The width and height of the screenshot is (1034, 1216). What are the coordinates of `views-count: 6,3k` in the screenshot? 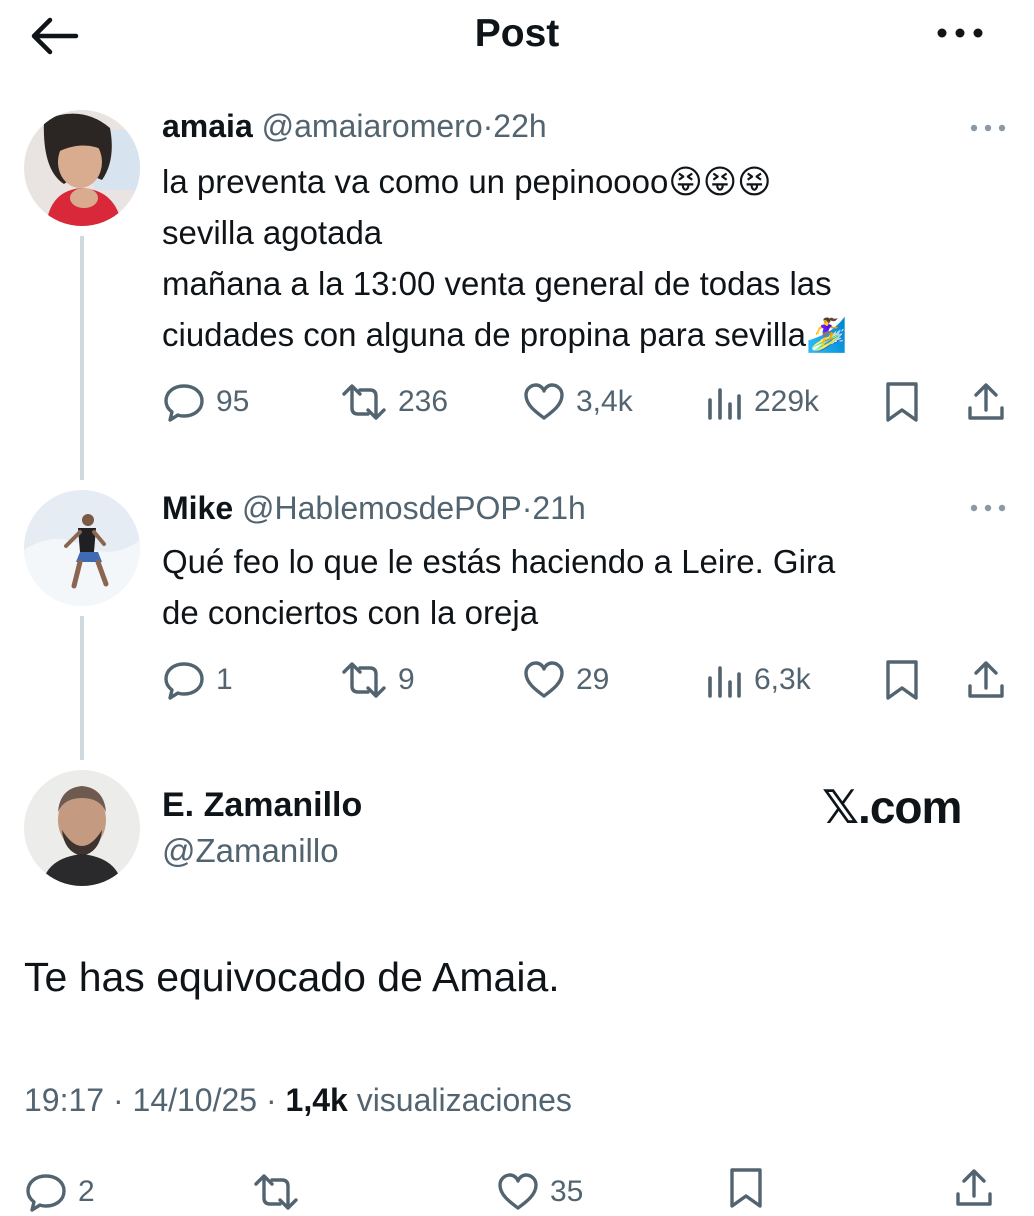 It's located at (782, 679).